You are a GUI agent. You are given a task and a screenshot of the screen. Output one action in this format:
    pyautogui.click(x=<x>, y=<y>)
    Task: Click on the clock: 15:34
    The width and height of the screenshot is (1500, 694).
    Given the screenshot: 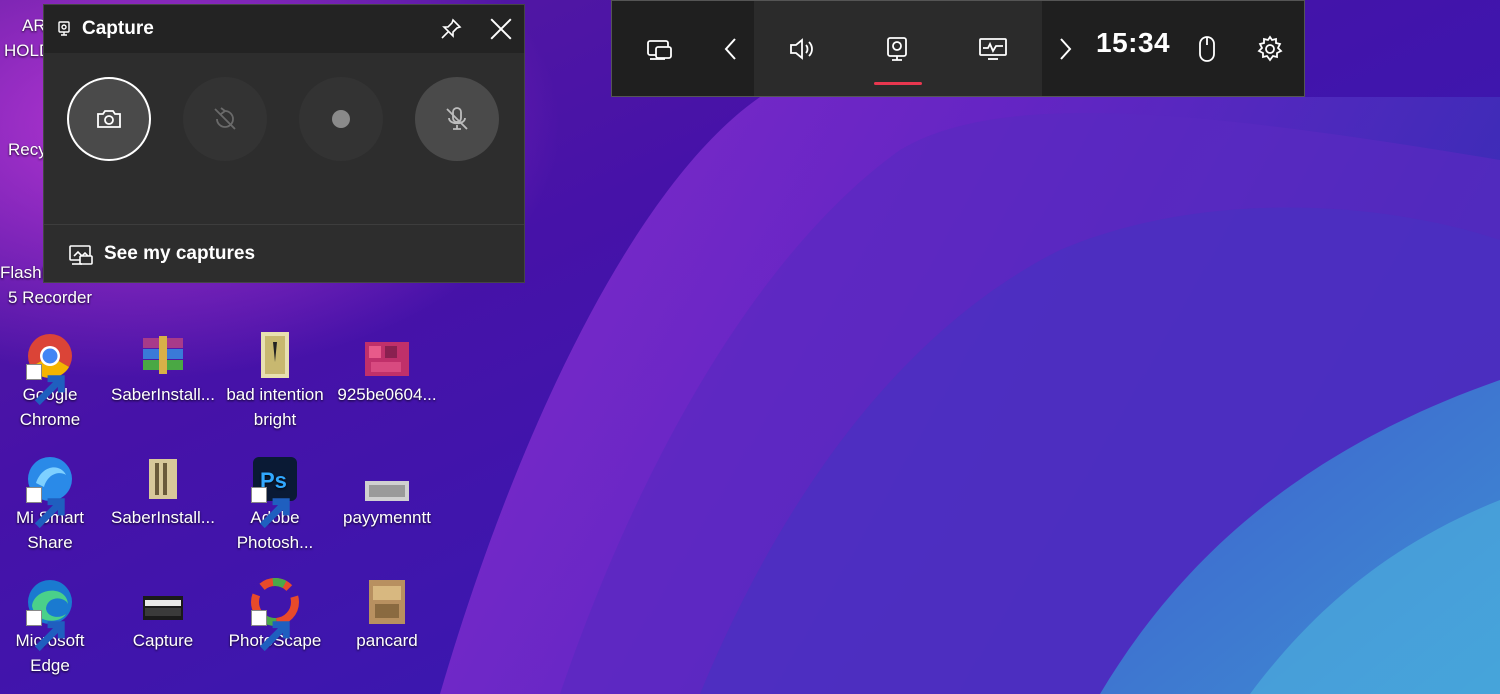 What is the action you would take?
    pyautogui.click(x=1133, y=42)
    